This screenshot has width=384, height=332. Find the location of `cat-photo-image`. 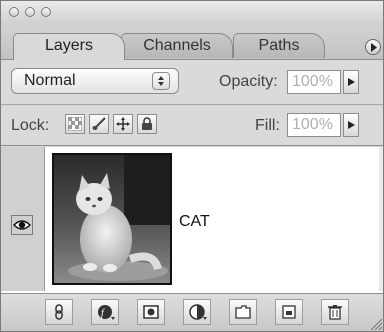

cat-photo-image is located at coordinates (112, 219).